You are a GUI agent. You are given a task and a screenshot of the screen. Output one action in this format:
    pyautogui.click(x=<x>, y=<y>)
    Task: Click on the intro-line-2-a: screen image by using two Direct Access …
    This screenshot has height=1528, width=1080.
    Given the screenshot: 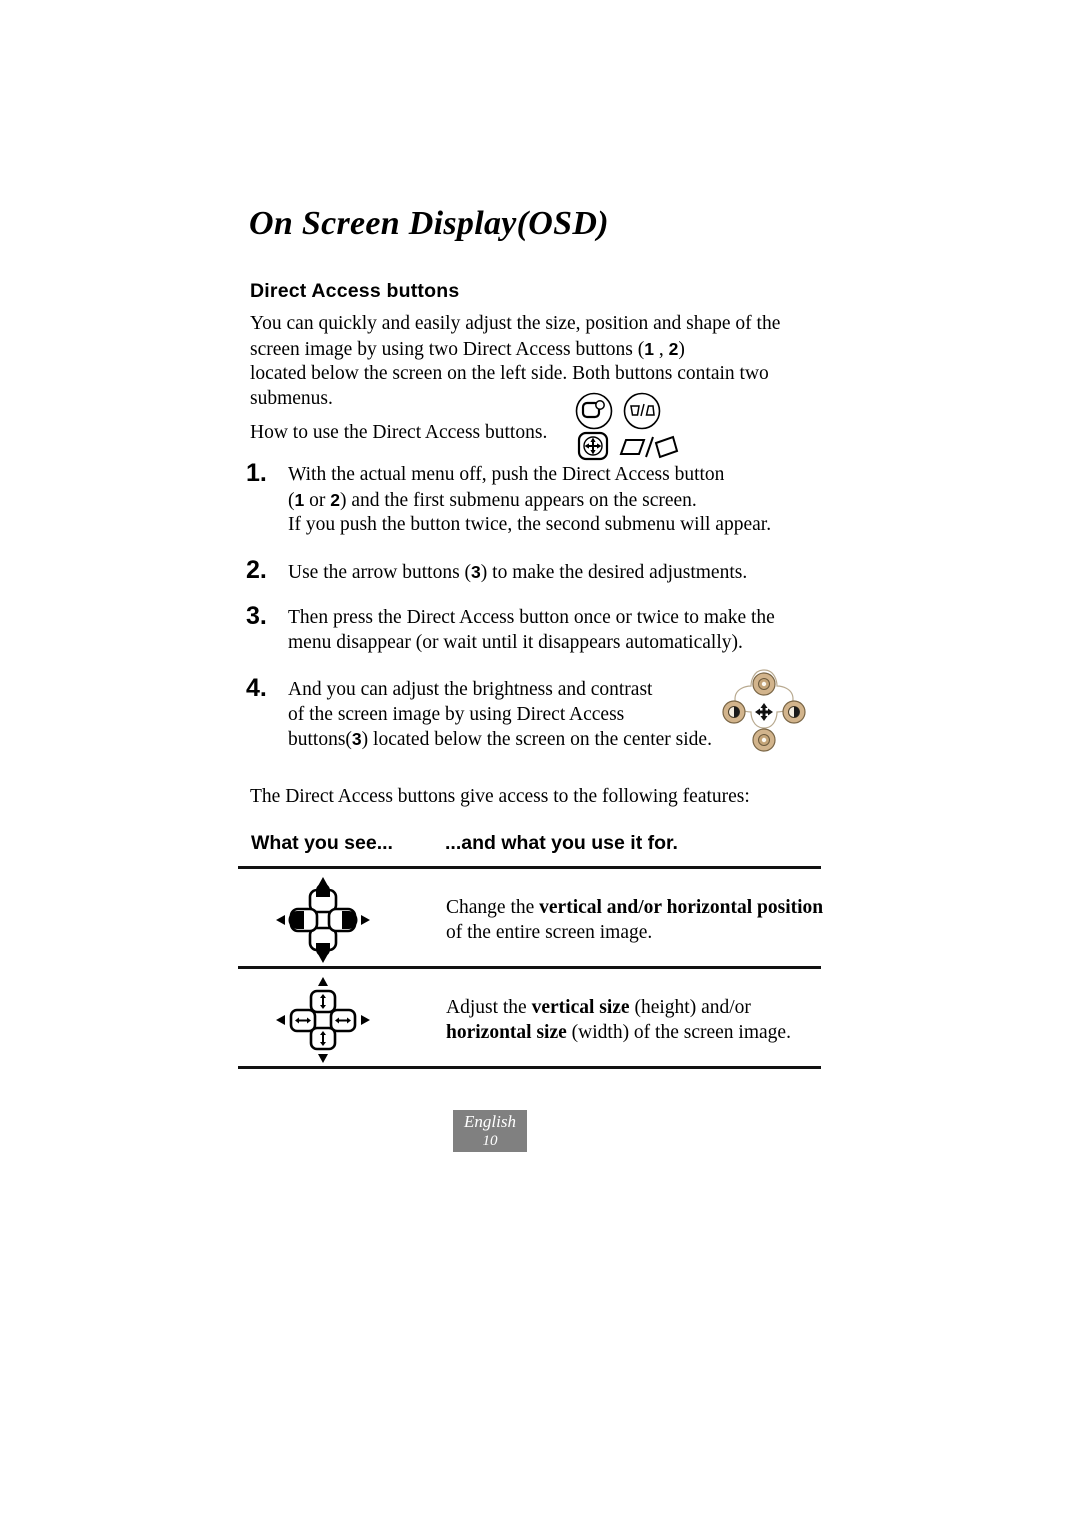 What is the action you would take?
    pyautogui.click(x=447, y=349)
    